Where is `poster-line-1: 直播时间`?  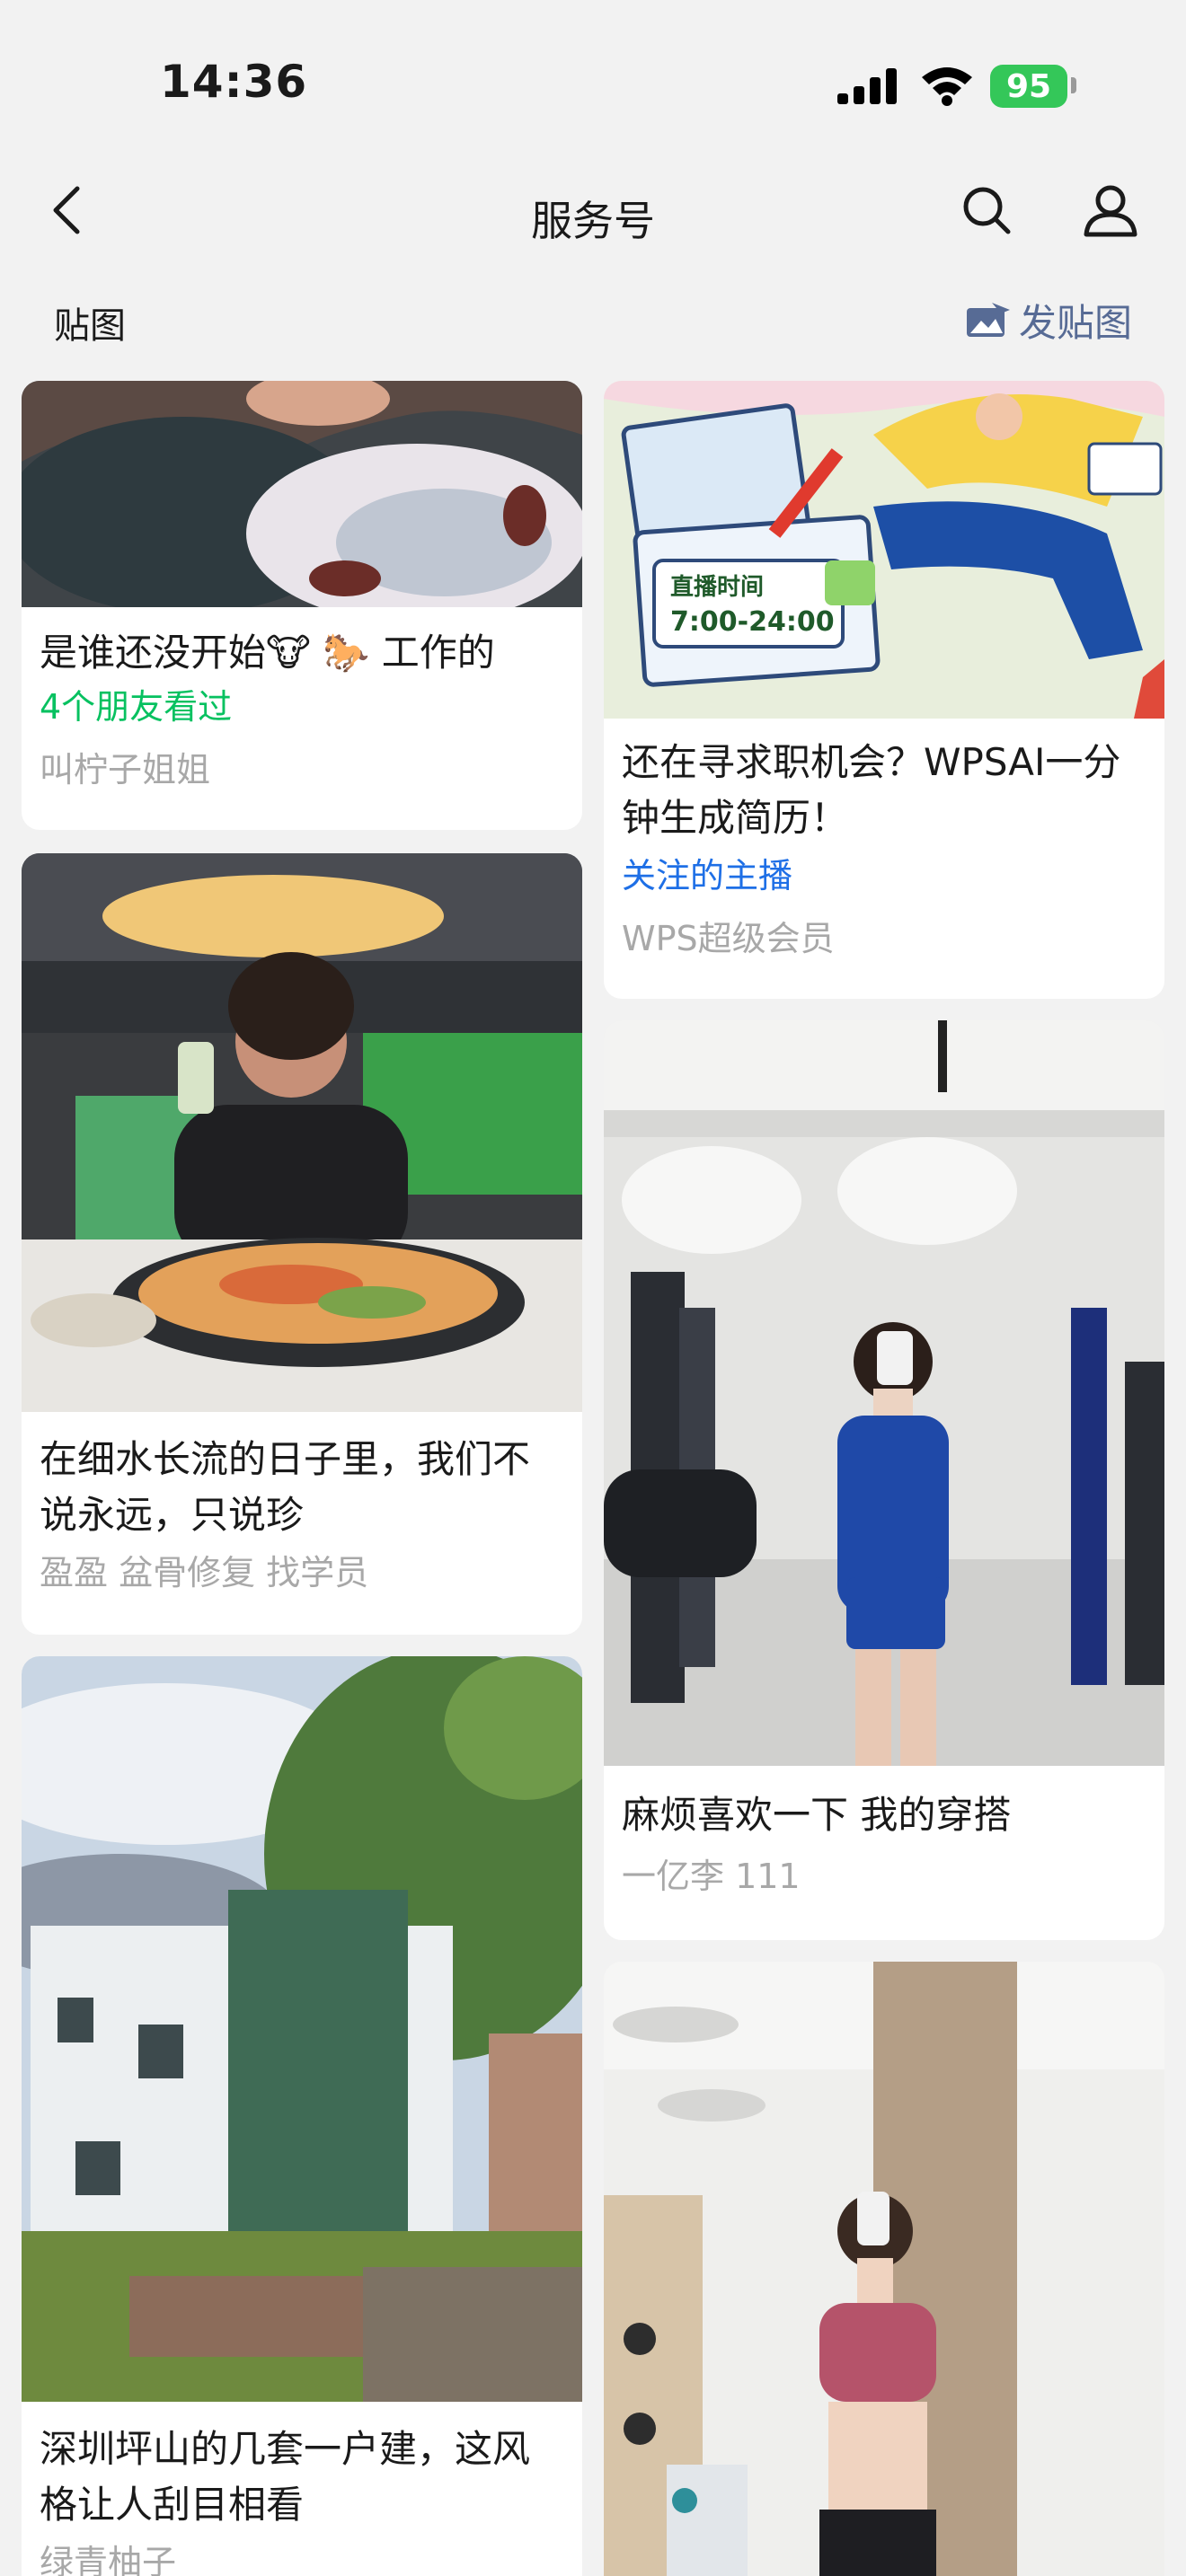
poster-line-1: 直播时间 is located at coordinates (717, 587).